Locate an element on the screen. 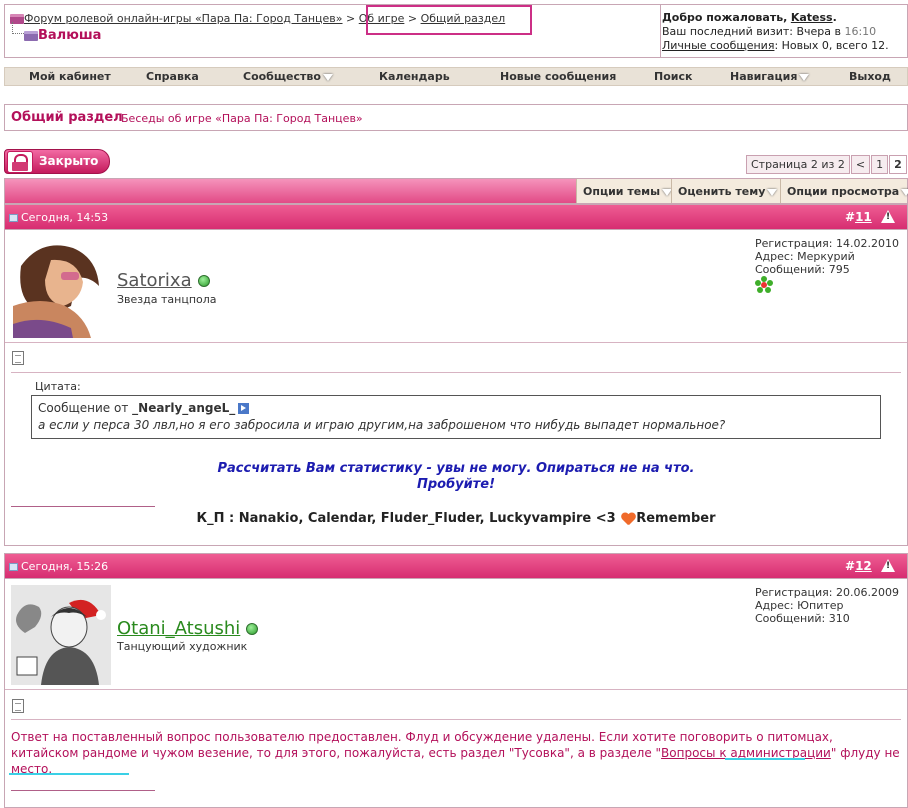 This screenshot has height=808, width=908. panel-divider is located at coordinates (660, 31).